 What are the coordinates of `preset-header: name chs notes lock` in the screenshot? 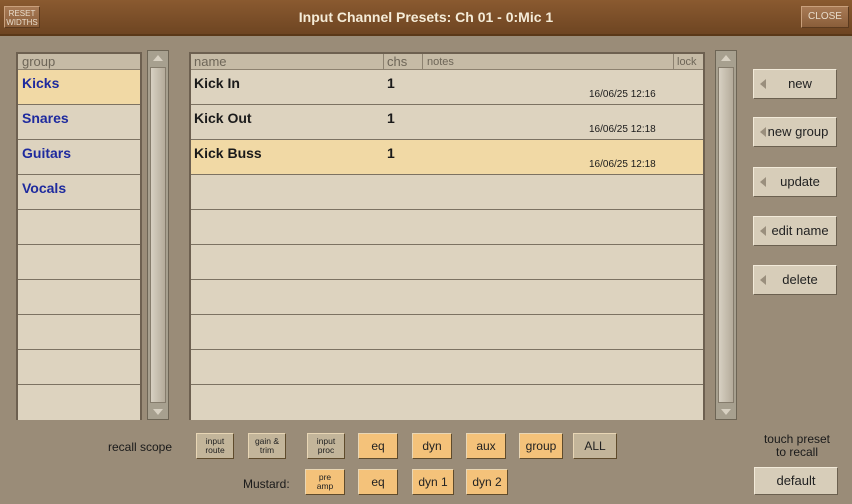 It's located at (447, 62).